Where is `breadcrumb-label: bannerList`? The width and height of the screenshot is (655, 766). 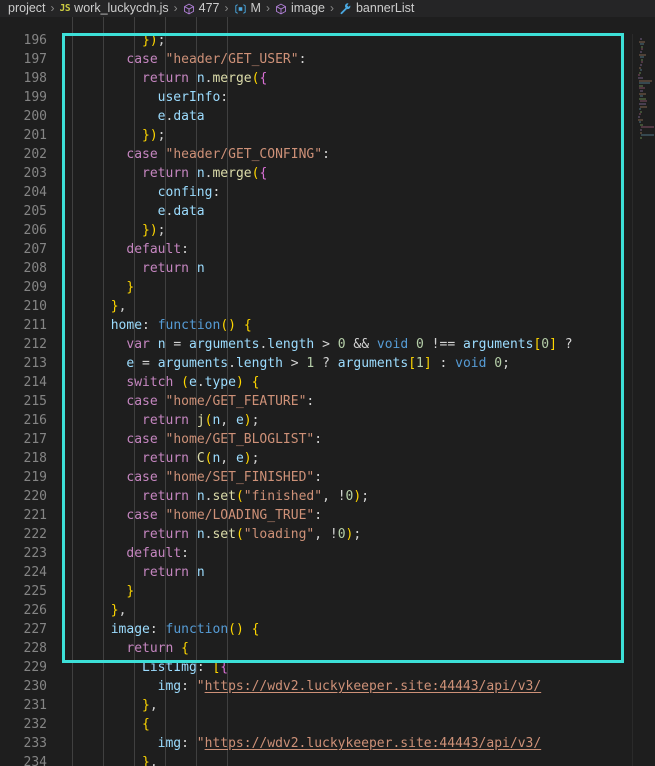
breadcrumb-label: bannerList is located at coordinates (385, 8).